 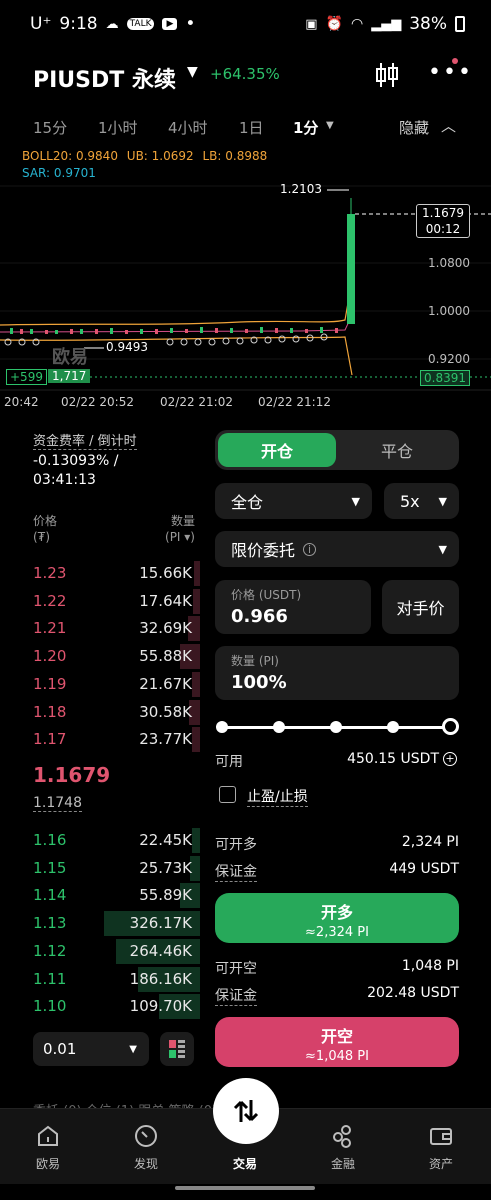 What do you see at coordinates (448, 125) in the screenshot?
I see `chevron-up-icon: ︿` at bounding box center [448, 125].